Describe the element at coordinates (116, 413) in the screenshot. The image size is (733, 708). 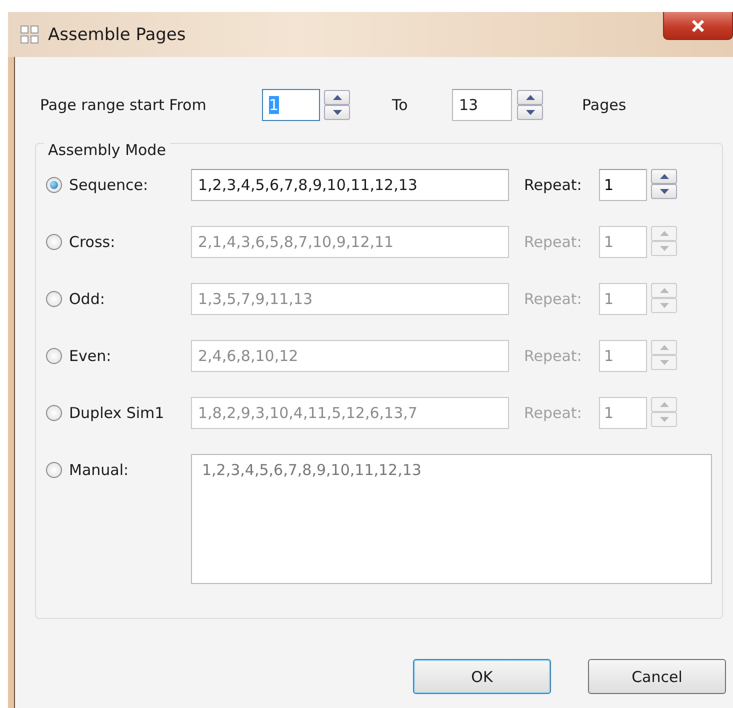
I see `mode-label: Duplex Sim1` at that location.